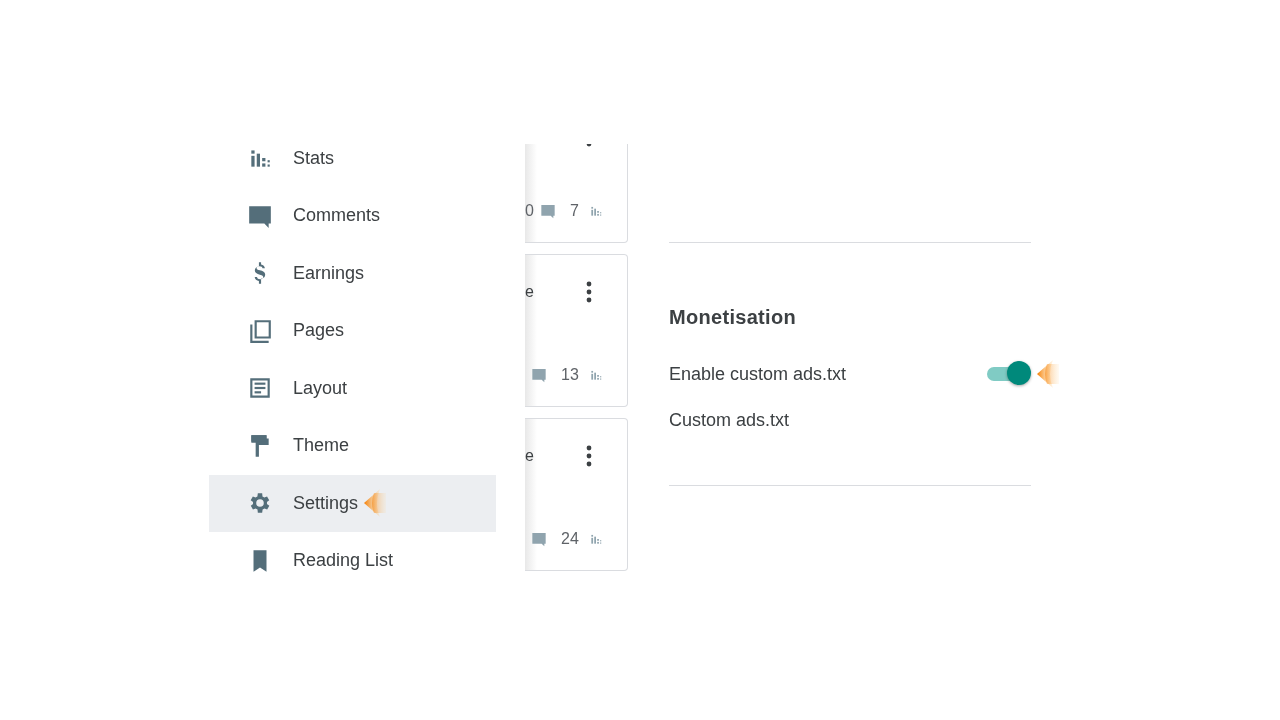 Image resolution: width=1280 pixels, height=720 pixels. Describe the element at coordinates (260, 330) in the screenshot. I see `pages-icon` at that location.